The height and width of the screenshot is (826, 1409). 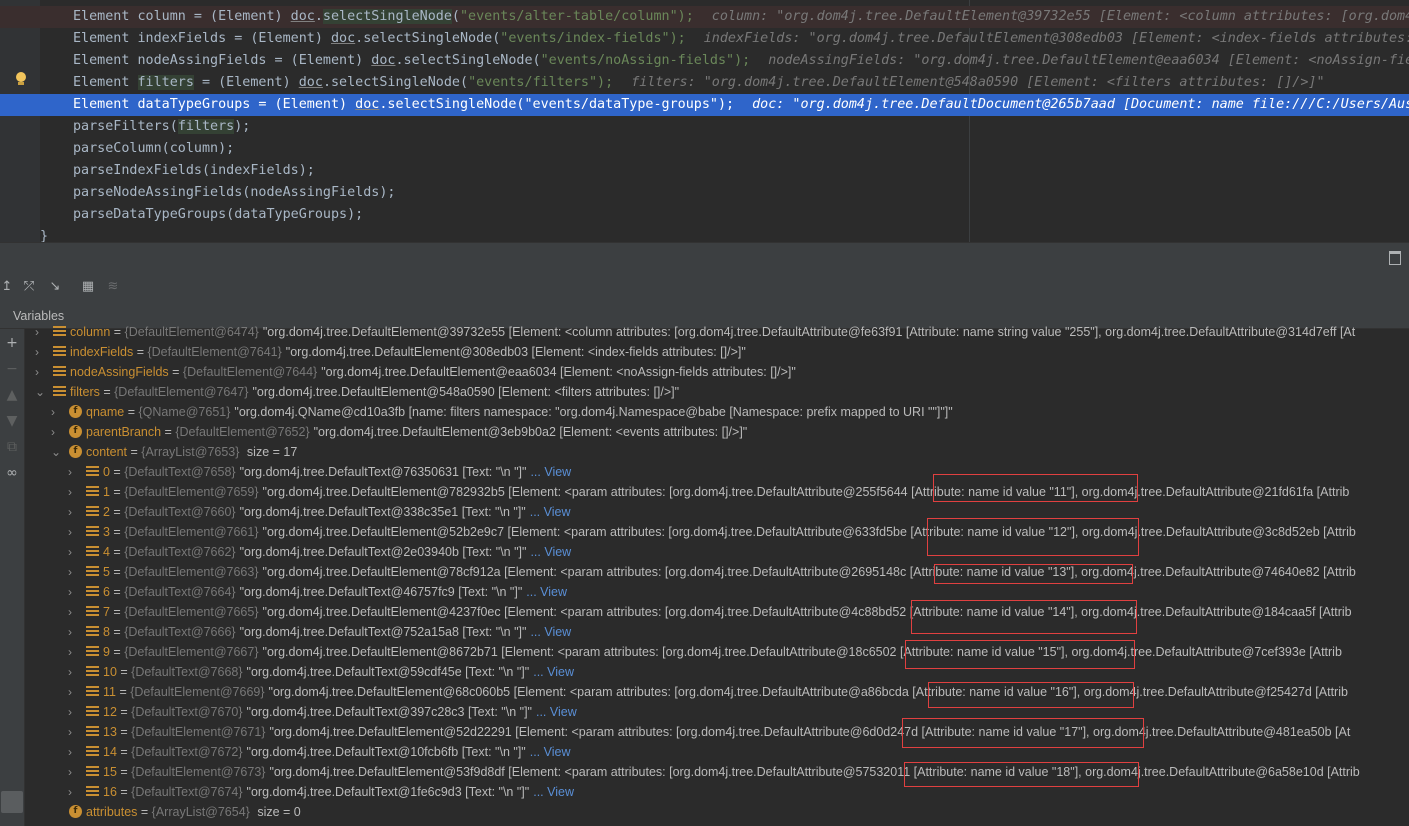 I want to click on run-to-cursor-icon: ↘, so click(x=55, y=287).